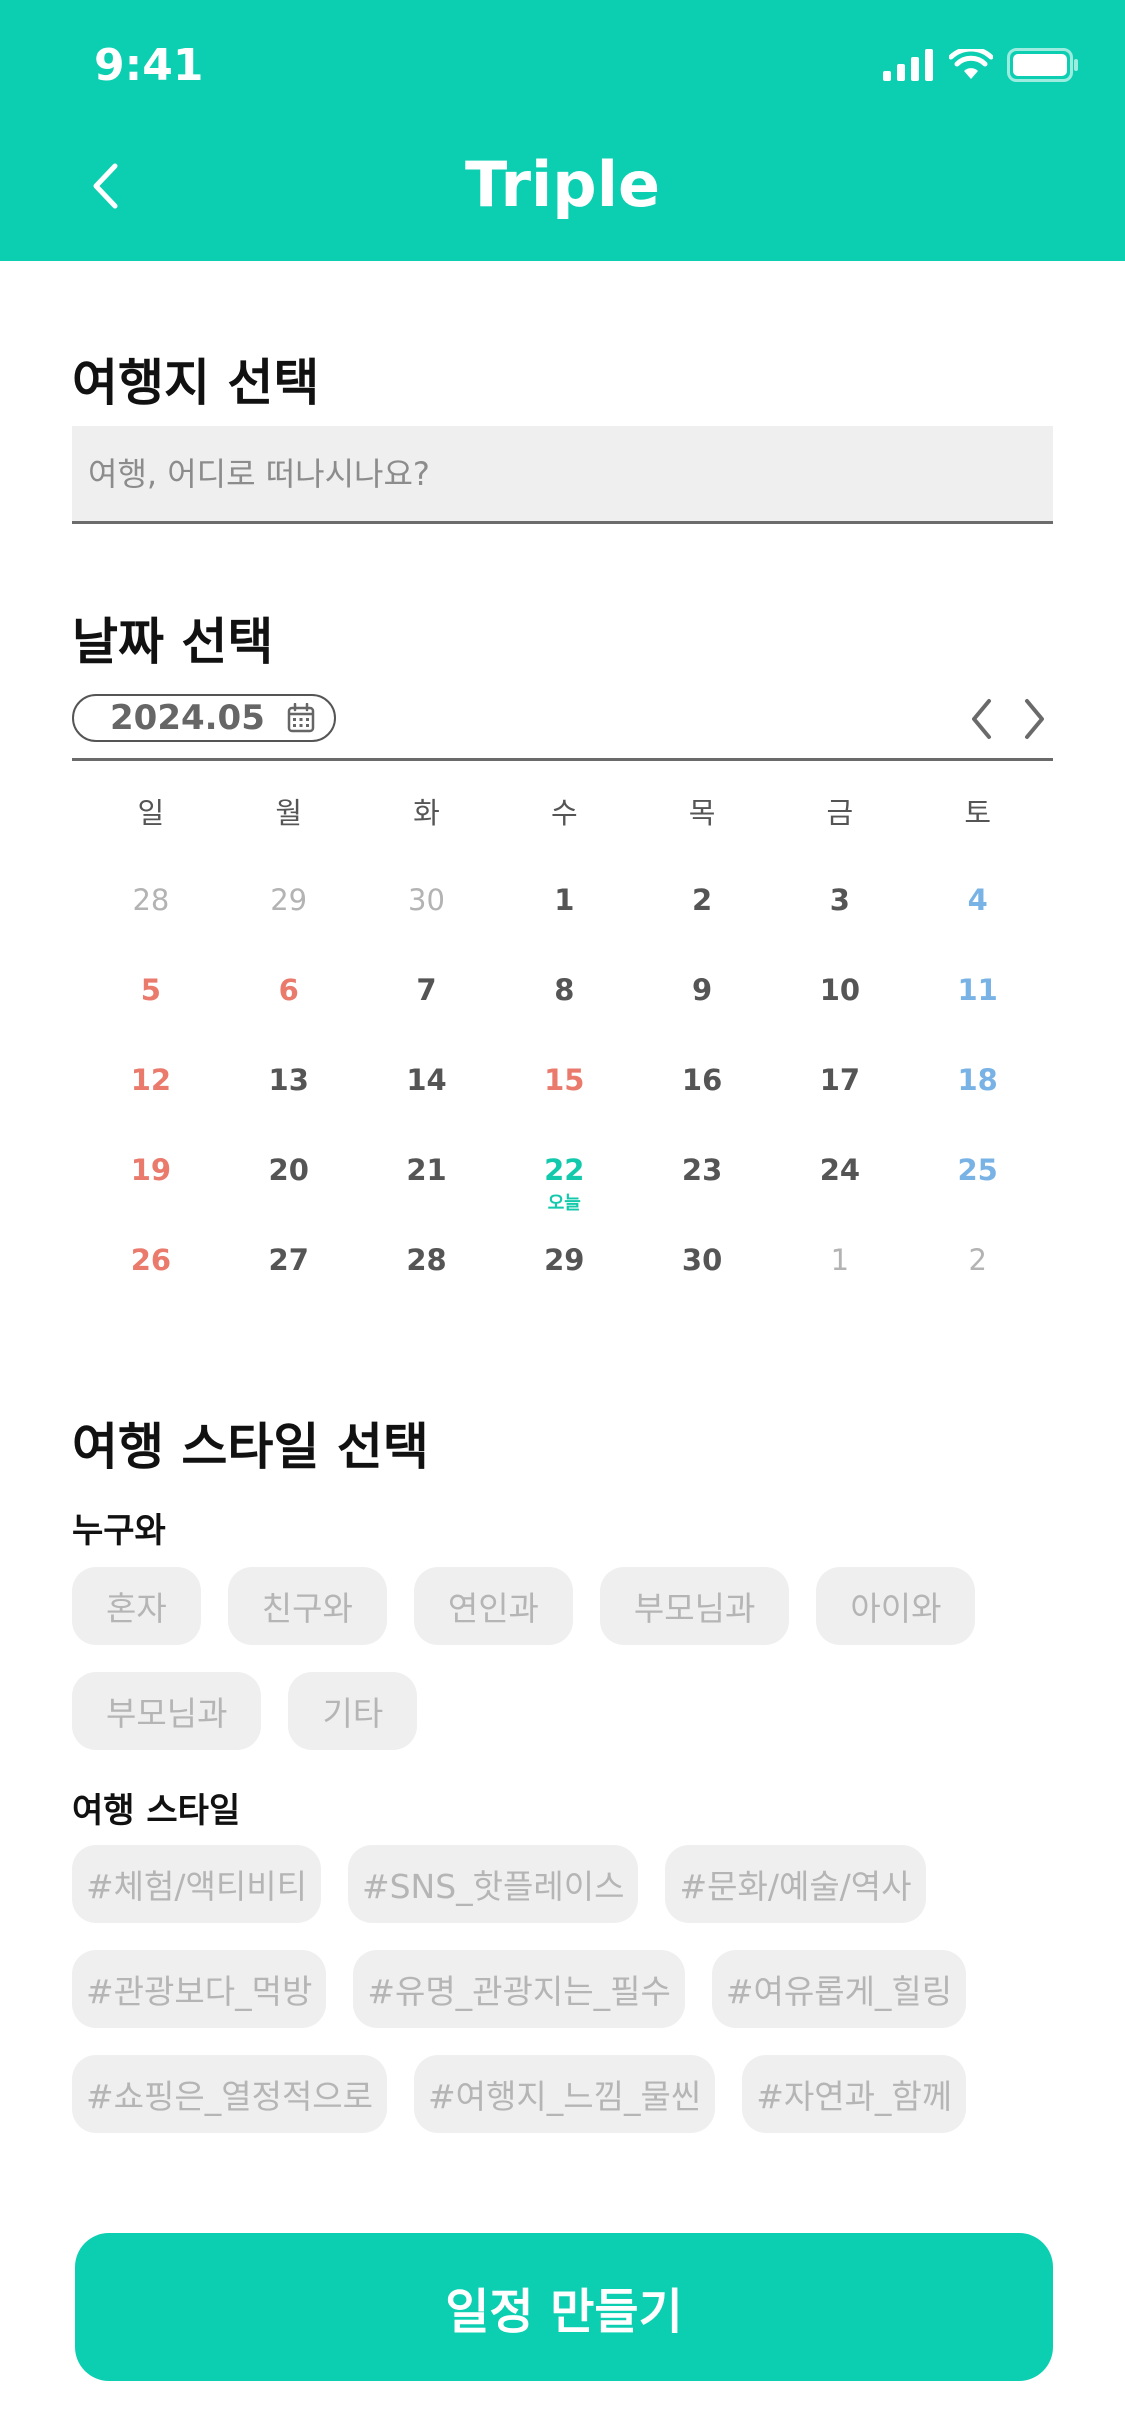 The width and height of the screenshot is (1125, 2436). What do you see at coordinates (564, 813) in the screenshot?
I see `weekday-label: 수` at bounding box center [564, 813].